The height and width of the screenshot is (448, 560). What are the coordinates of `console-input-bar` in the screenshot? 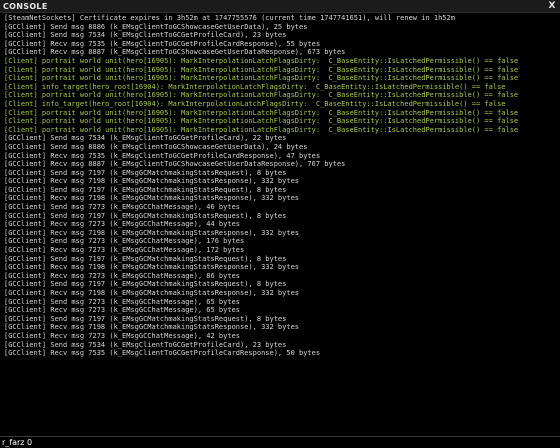 It's located at (280, 442).